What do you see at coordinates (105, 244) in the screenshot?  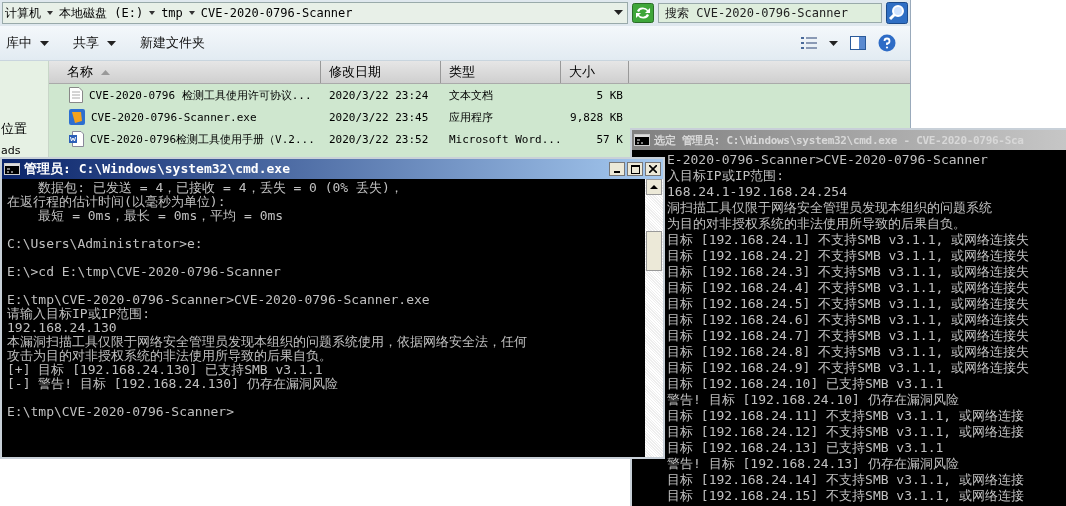 I see `console-line: C:\Users\Administrator>e:` at bounding box center [105, 244].